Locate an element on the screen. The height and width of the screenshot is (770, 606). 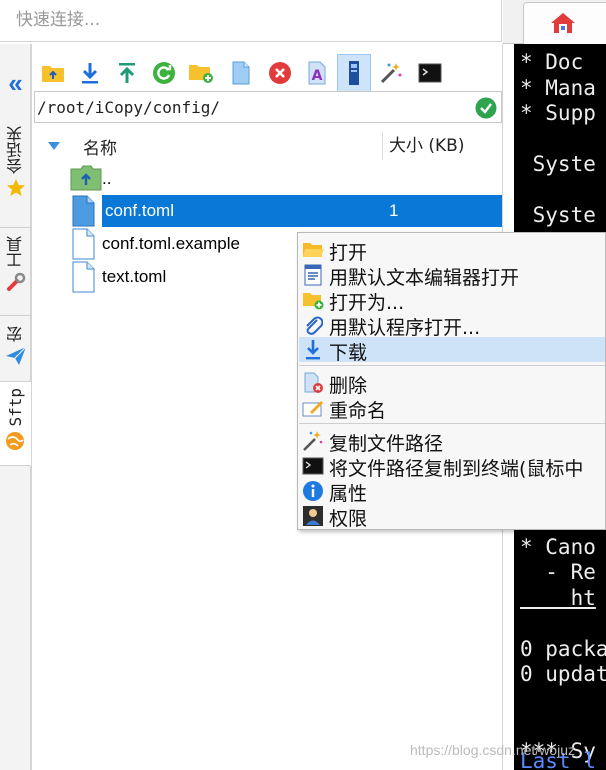
menu-item-label: 下载 is located at coordinates (348, 353).